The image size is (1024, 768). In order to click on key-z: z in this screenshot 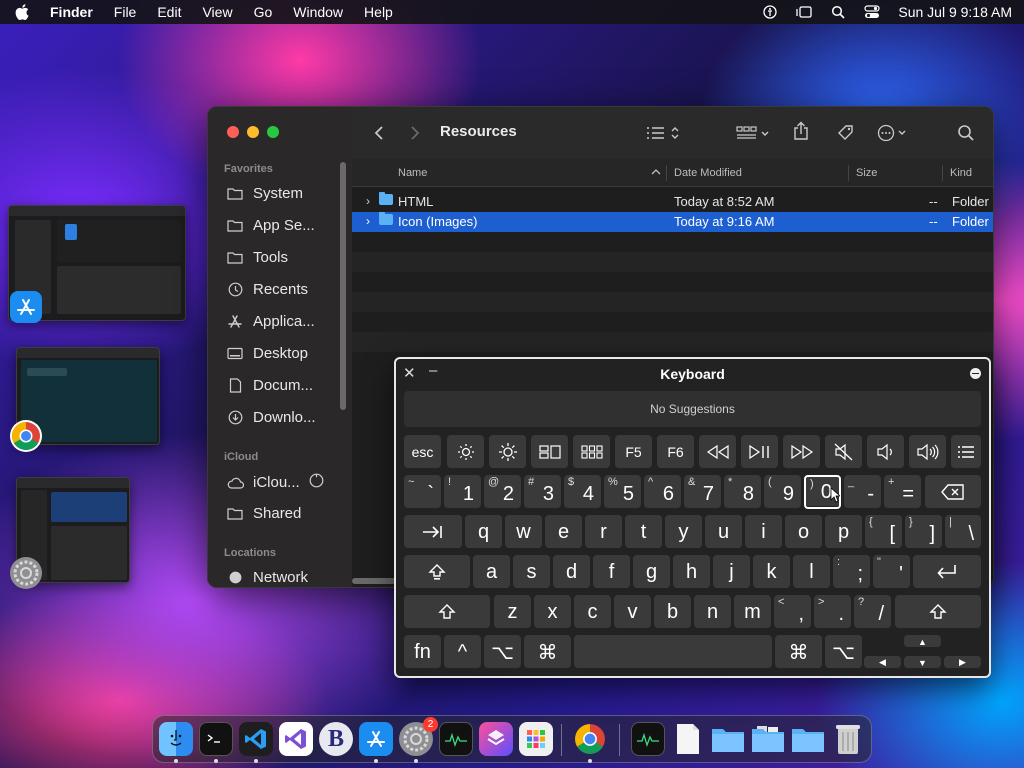, I will do `click(512, 612)`.